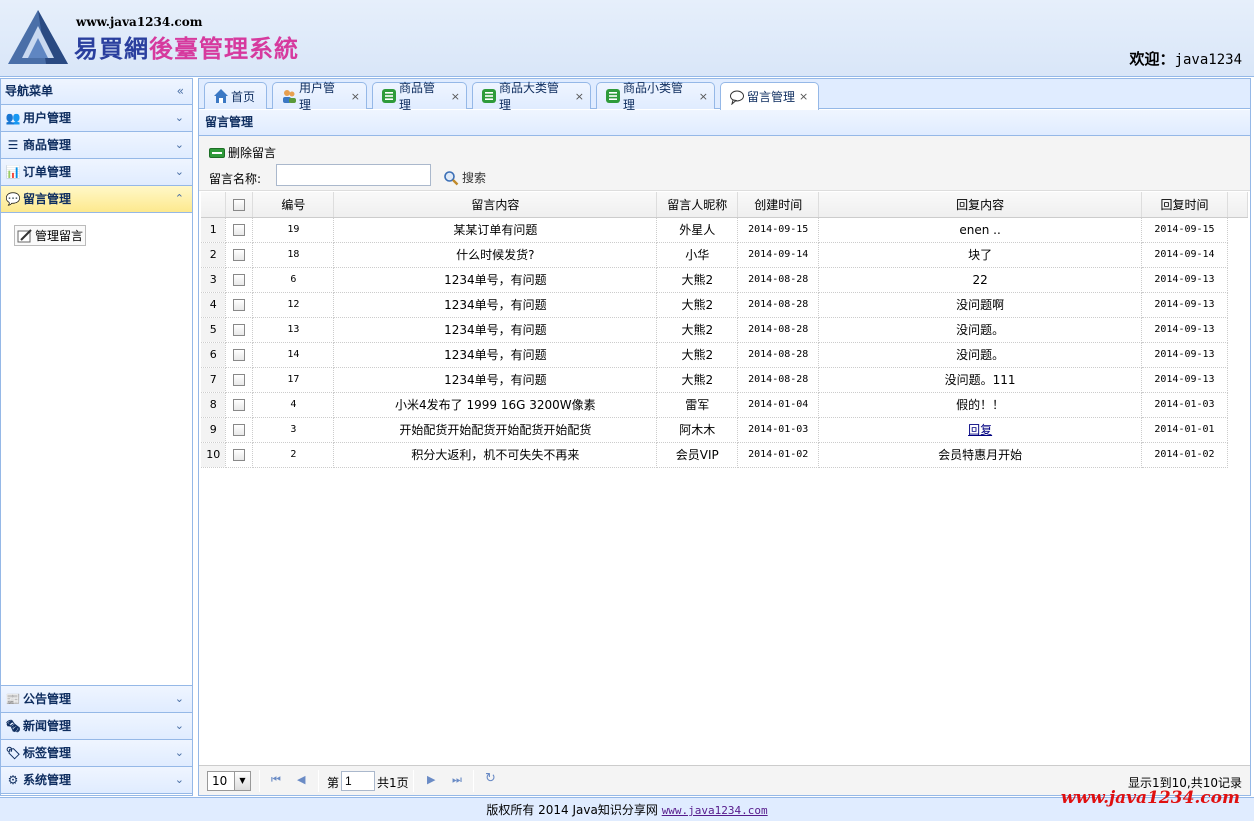  I want to click on row-number: 6, so click(214, 355).